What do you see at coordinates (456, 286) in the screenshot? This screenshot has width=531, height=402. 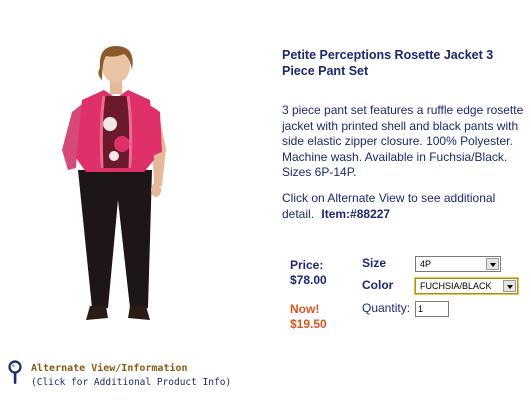 I see `color-select-value: FUCHSIA/BLACK` at bounding box center [456, 286].